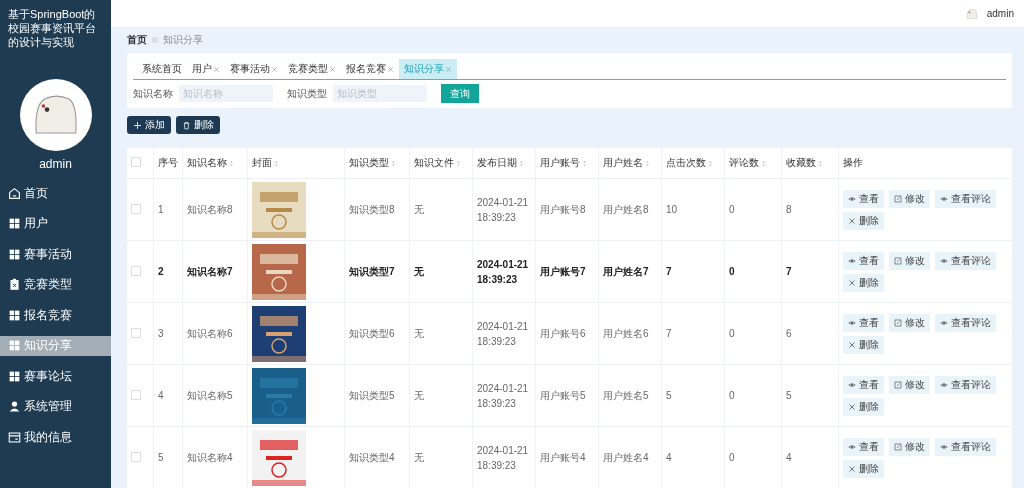 The height and width of the screenshot is (488, 1024). Describe the element at coordinates (569, 395) in the screenshot. I see `table-row: 4 知识名称5 知识类型5 无 2024-01-21 18:39:23 用户账号5 用户姓名5 5 0 5 查看 修改 查看评论 删除` at that location.